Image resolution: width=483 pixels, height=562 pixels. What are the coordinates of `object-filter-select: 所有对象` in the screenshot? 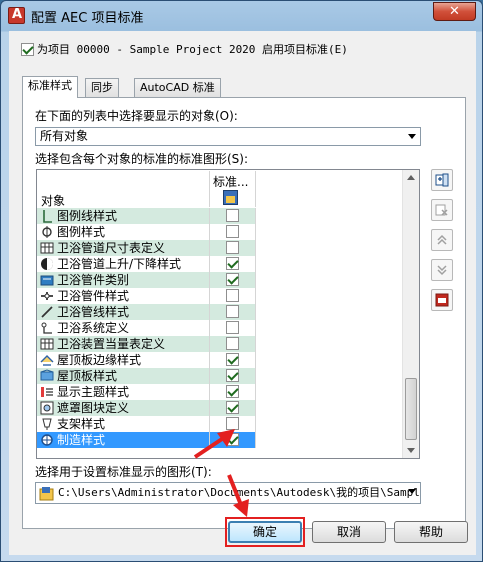 It's located at (228, 136).